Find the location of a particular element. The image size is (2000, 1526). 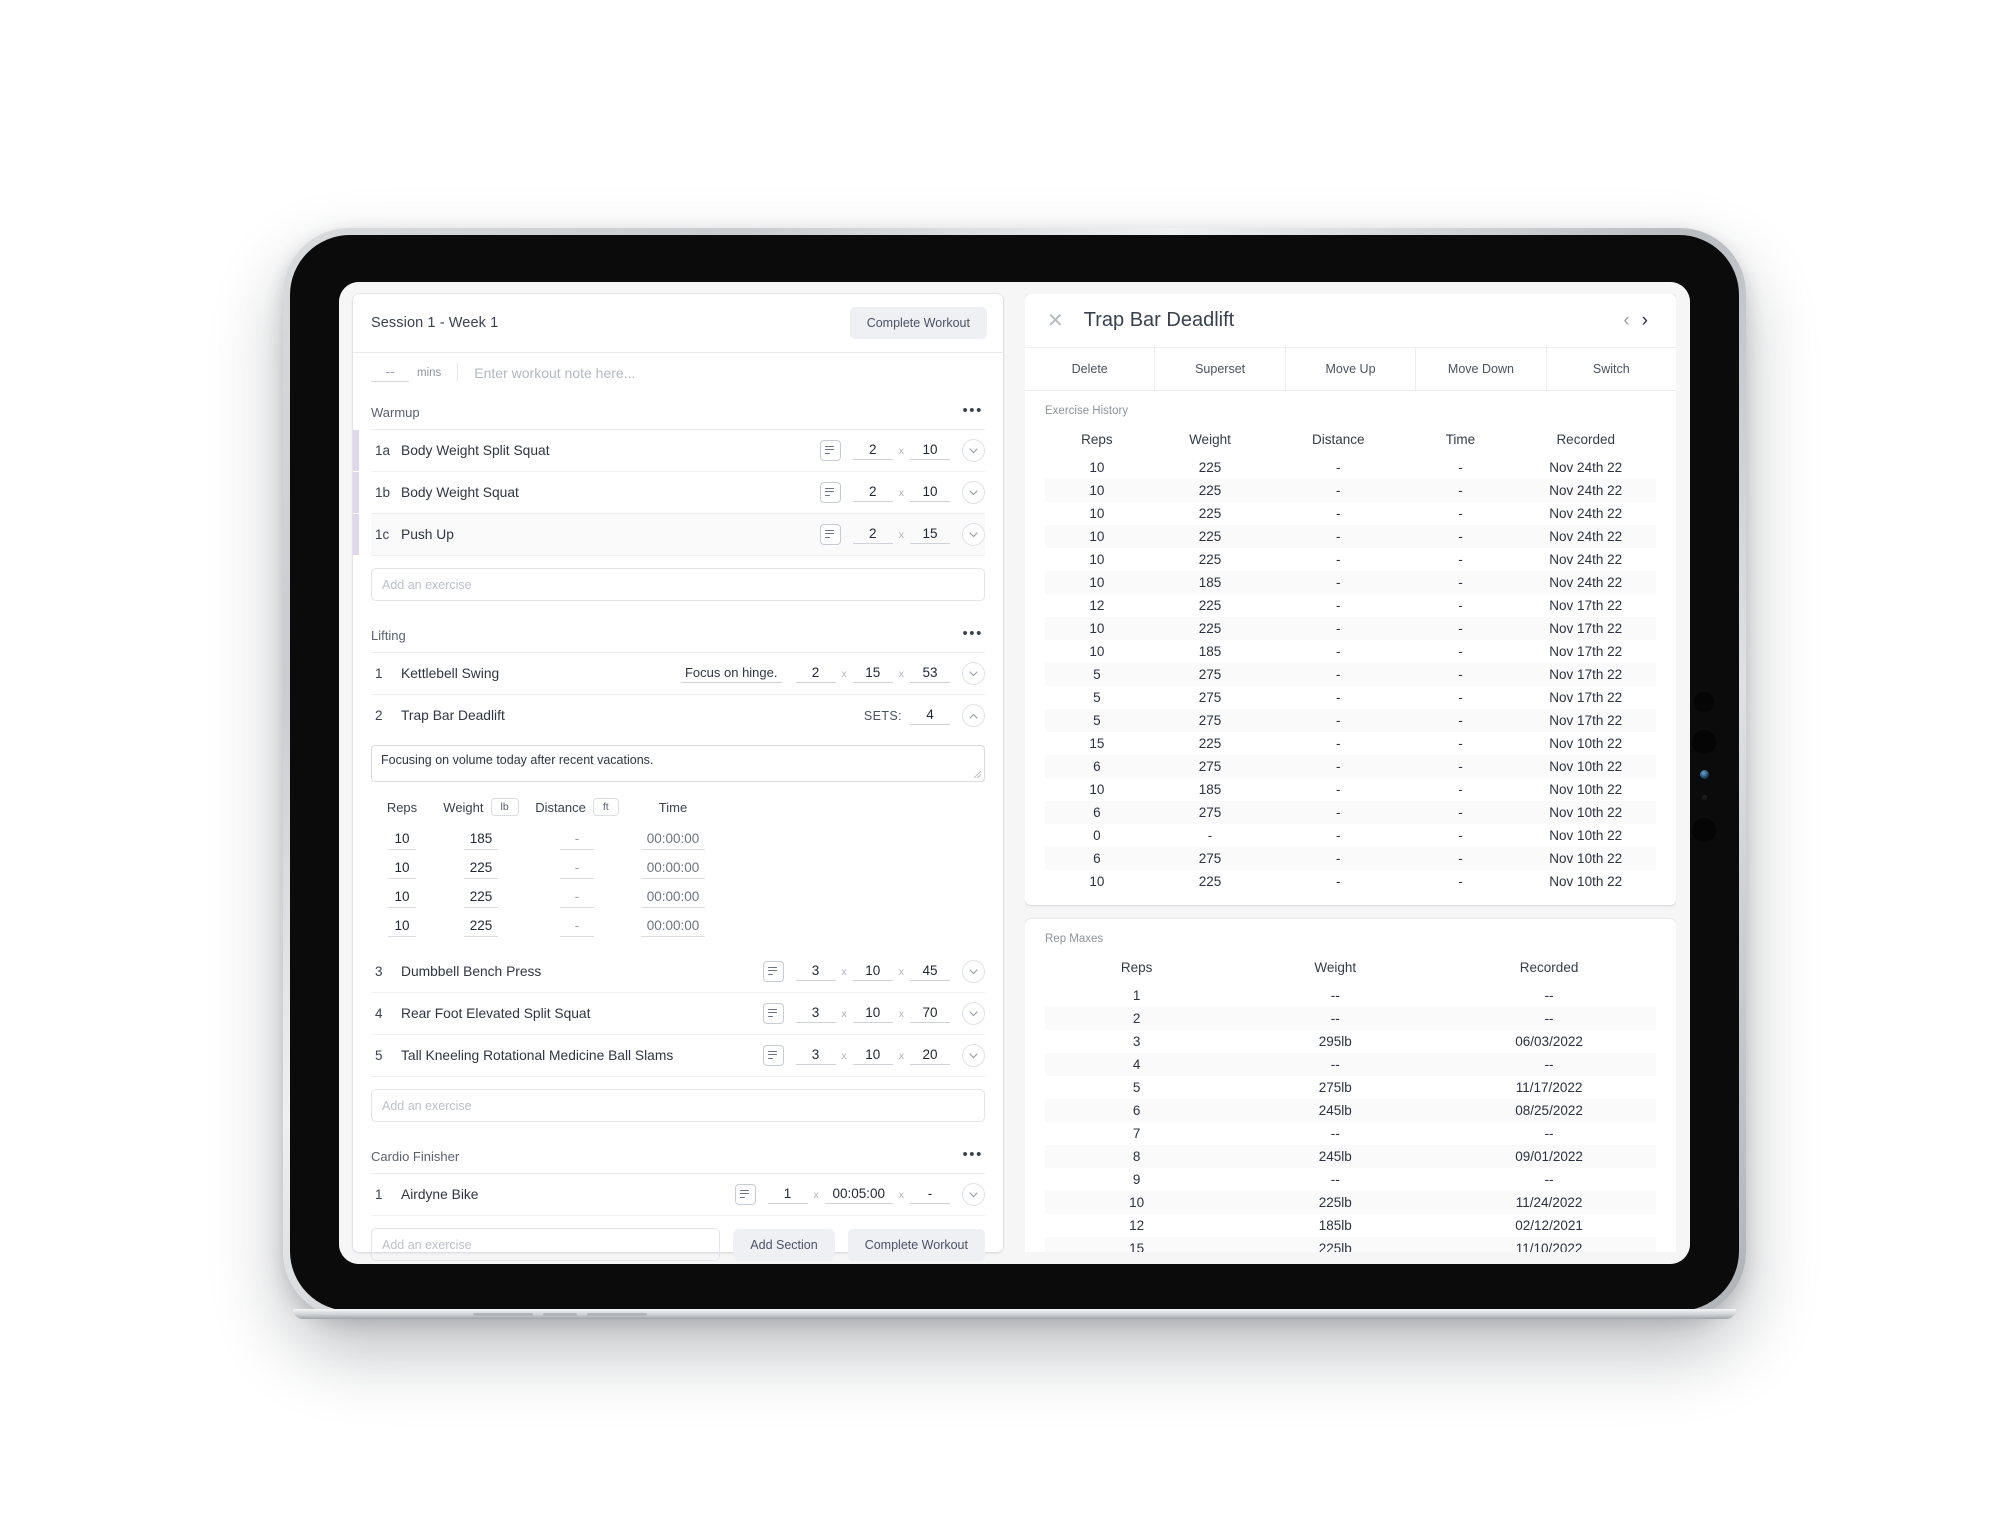

weight-input: 70 is located at coordinates (930, 1014).